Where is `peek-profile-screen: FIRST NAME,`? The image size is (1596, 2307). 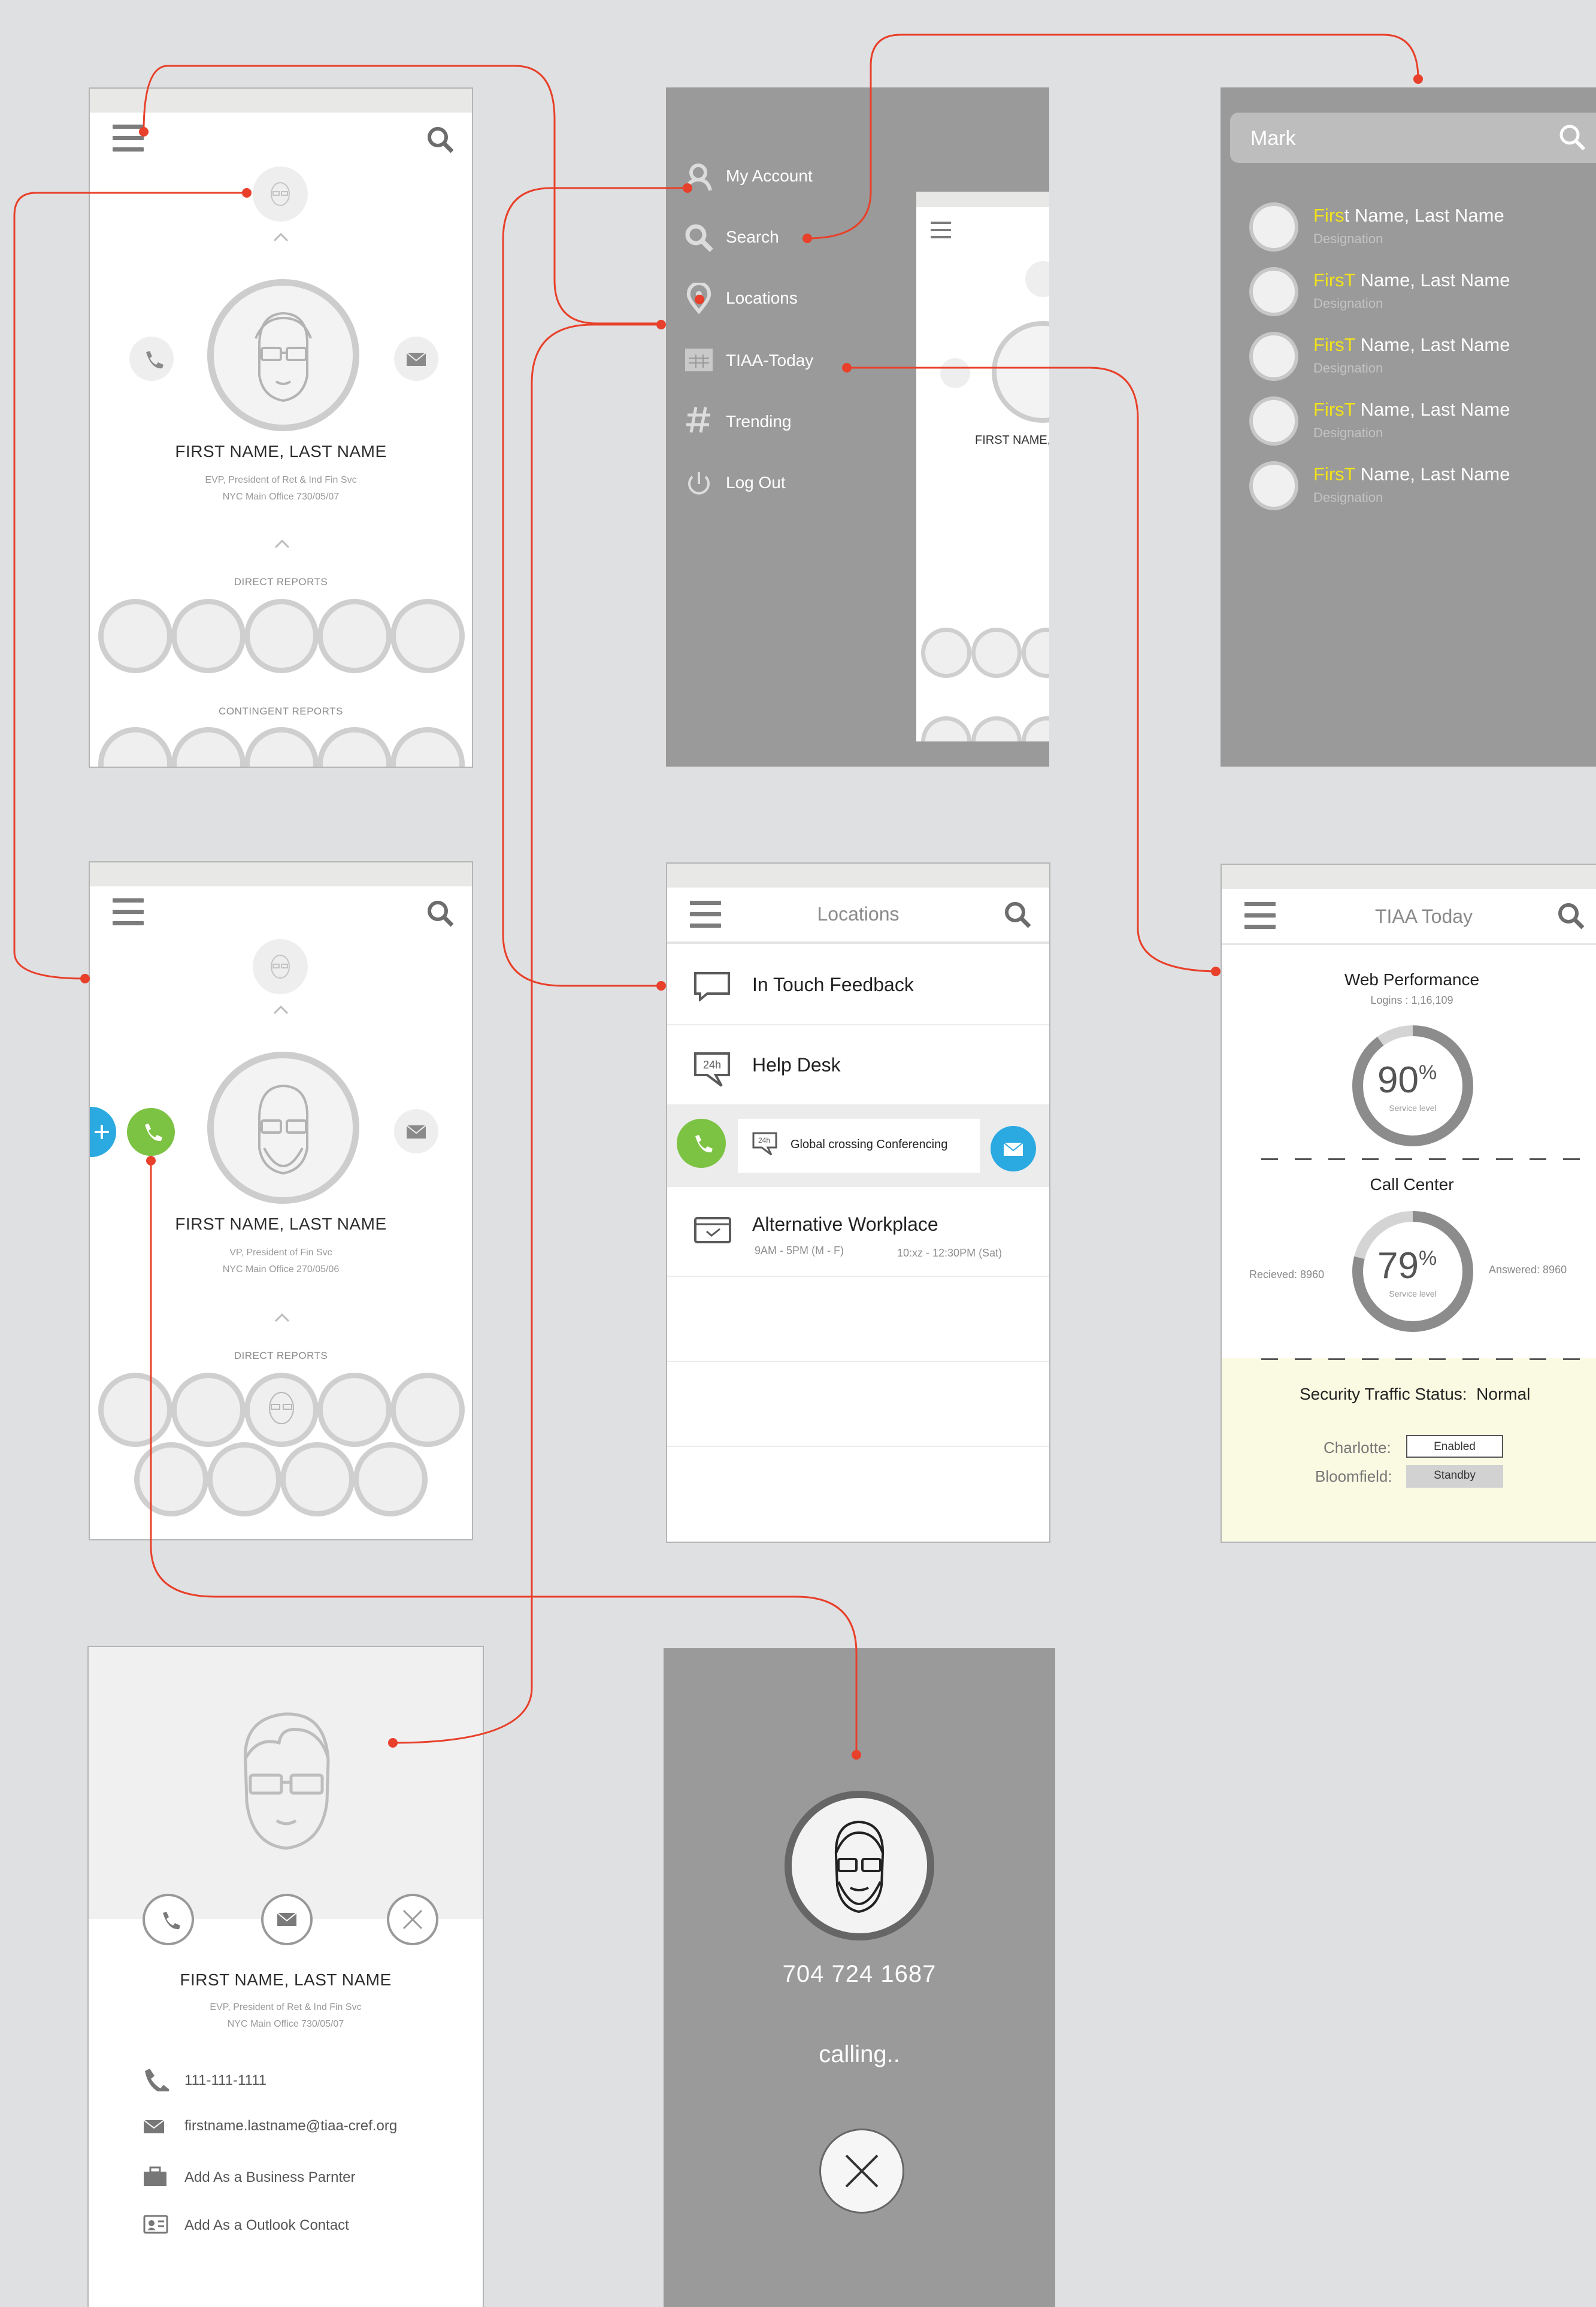
peek-profile-screen: FIRST NAME, is located at coordinates (982, 467).